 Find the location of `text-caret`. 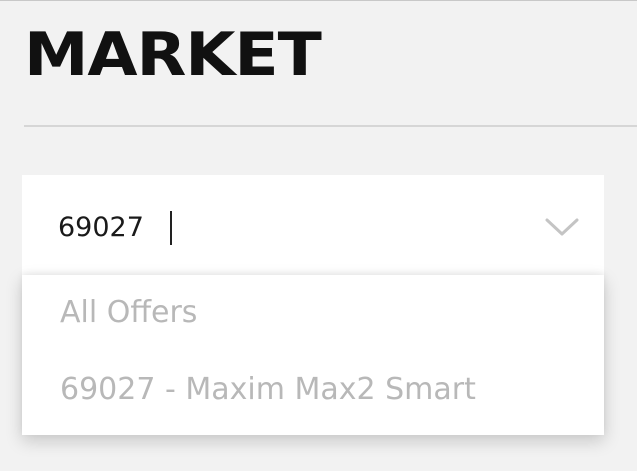

text-caret is located at coordinates (171, 228).